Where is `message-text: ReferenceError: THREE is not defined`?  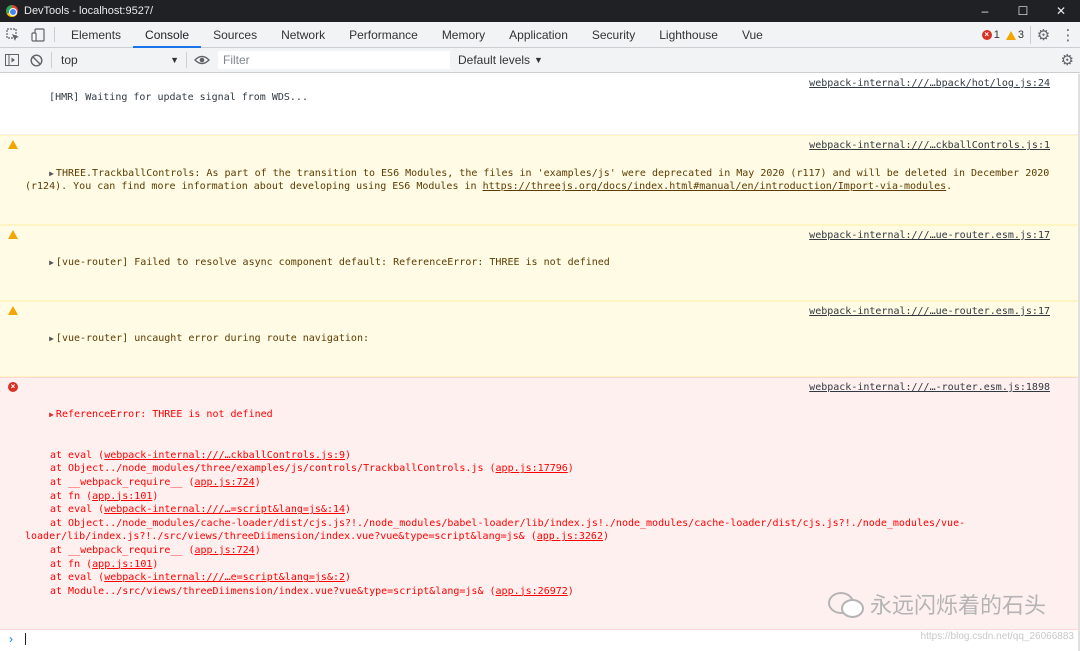 message-text: ReferenceError: THREE is not defined is located at coordinates (164, 415).